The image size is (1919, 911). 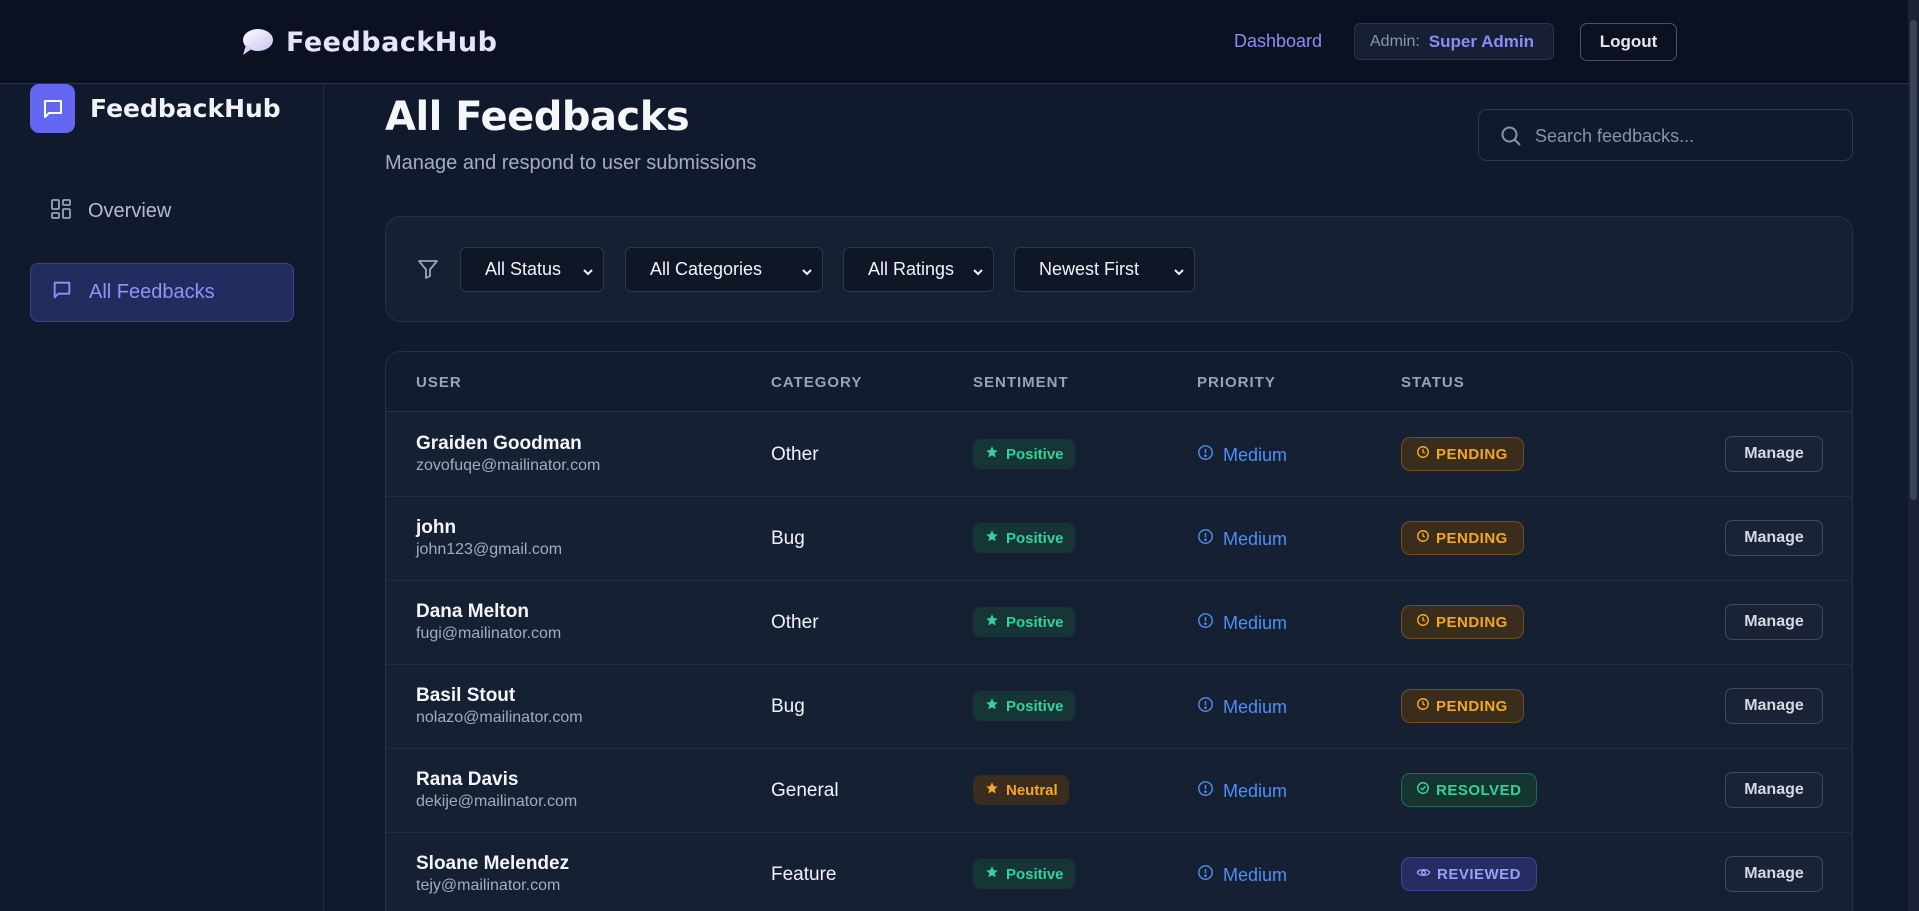 I want to click on column-header-priority: PRIORITY, so click(x=1236, y=382).